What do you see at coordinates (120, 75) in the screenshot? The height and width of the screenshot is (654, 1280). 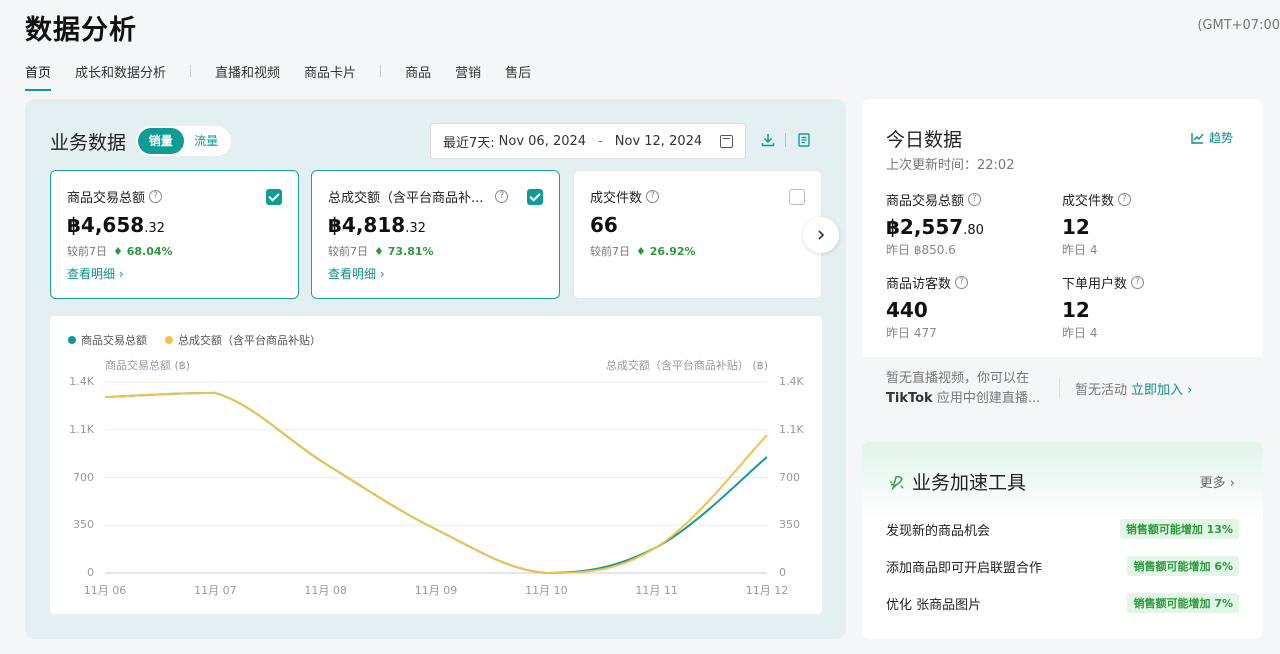 I see `tab-growth-analytics: 成长和数据分析` at bounding box center [120, 75].